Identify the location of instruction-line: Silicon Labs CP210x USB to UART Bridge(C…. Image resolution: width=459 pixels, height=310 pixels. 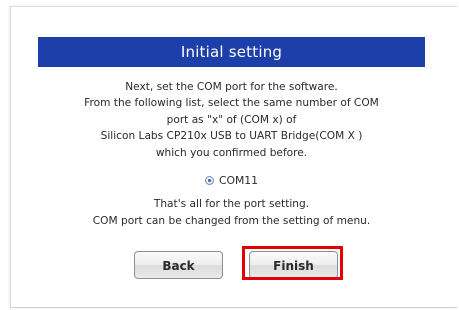
(231, 136).